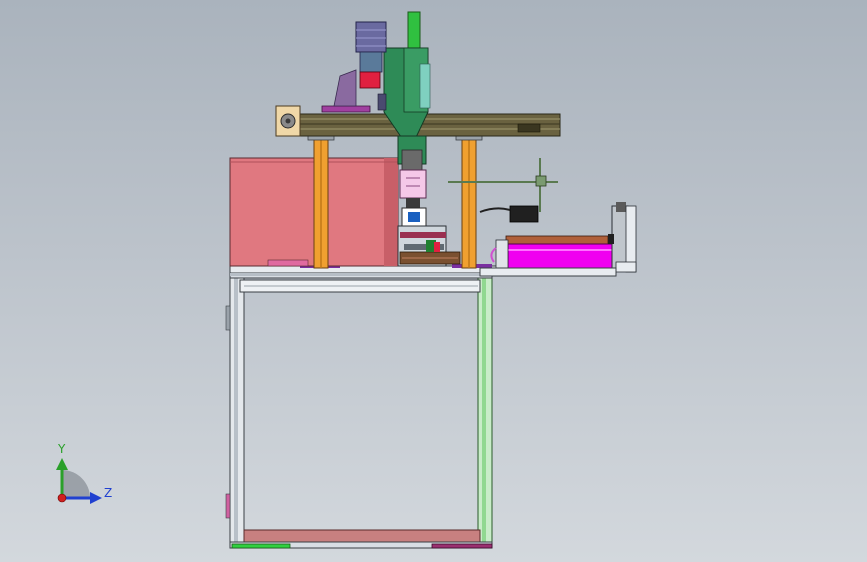 The image size is (867, 562). Describe the element at coordinates (469, 201) in the screenshot. I see `support-column-right` at that location.